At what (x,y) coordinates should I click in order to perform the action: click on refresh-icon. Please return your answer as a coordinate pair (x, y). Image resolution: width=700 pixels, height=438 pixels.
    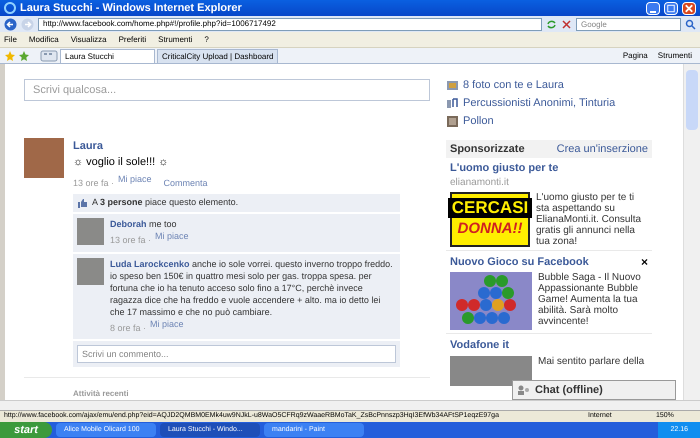
    Looking at the image, I should click on (551, 24).